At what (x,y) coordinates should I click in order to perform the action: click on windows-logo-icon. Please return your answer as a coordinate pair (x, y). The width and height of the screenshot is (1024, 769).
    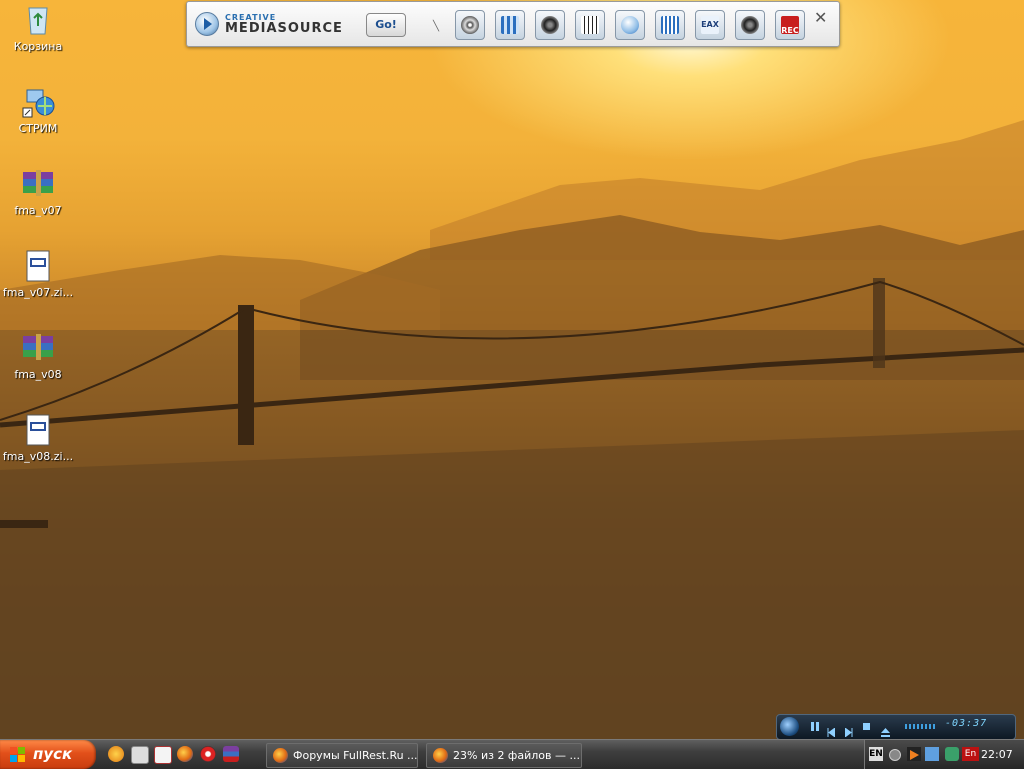
    Looking at the image, I should click on (18, 754).